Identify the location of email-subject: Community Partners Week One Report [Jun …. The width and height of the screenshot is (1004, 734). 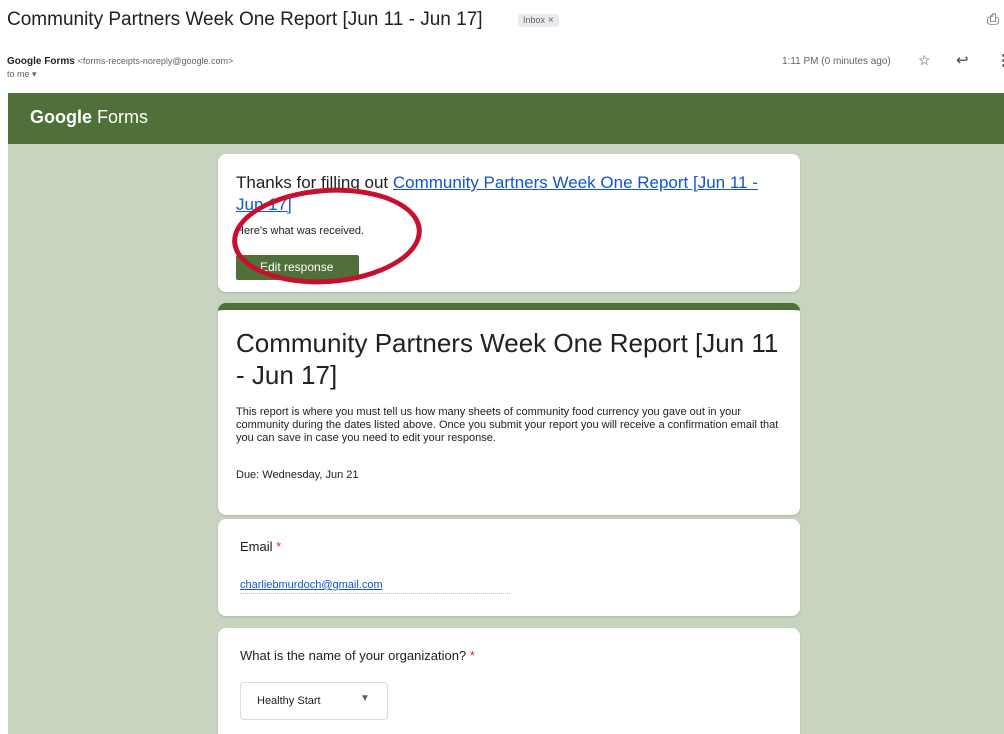
(245, 19).